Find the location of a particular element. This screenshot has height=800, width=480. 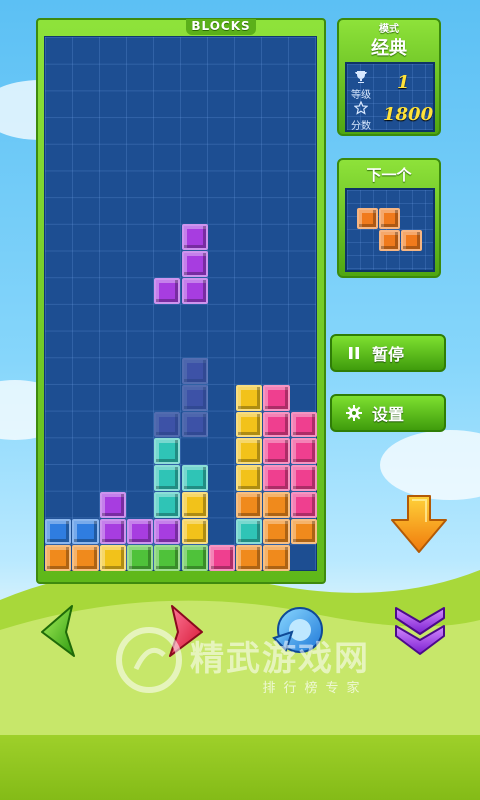

gear-icon is located at coordinates (354, 413).